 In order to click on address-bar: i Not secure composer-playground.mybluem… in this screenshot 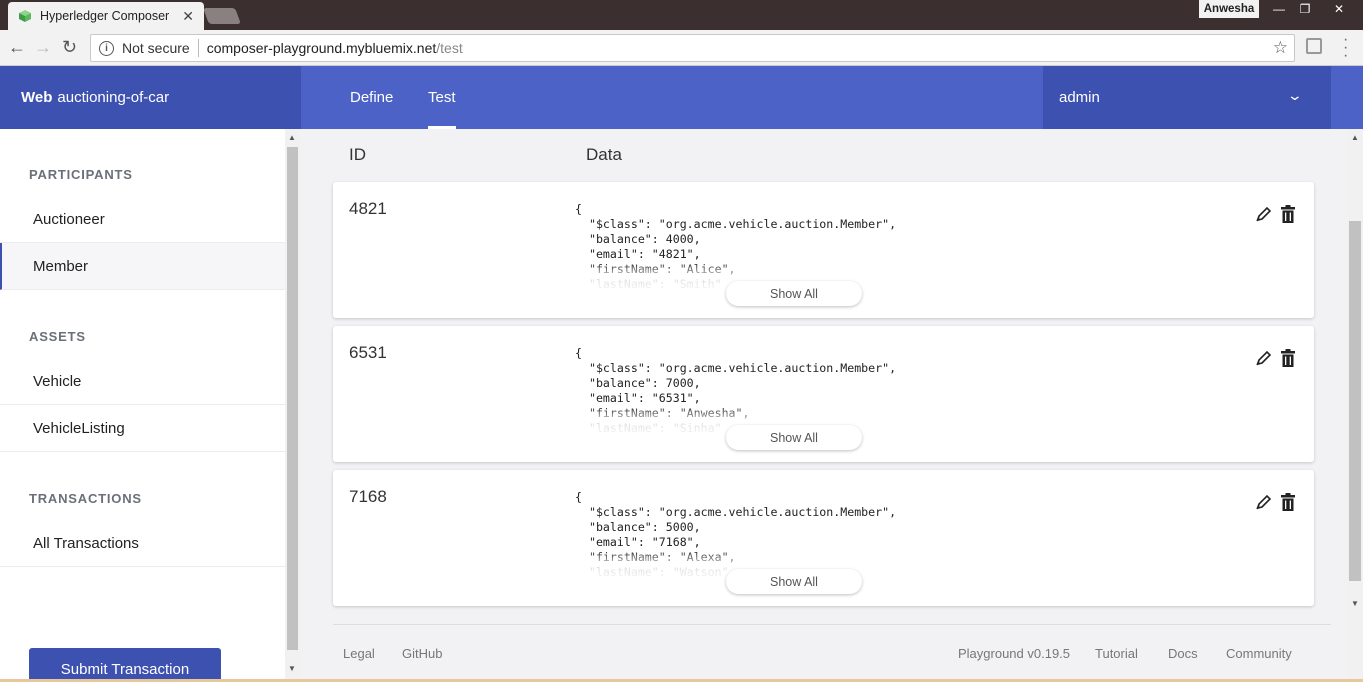, I will do `click(692, 48)`.